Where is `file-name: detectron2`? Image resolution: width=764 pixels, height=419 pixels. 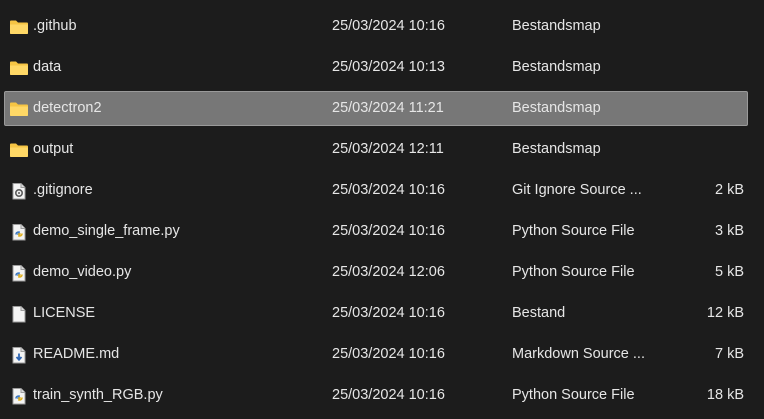 file-name: detectron2 is located at coordinates (67, 108).